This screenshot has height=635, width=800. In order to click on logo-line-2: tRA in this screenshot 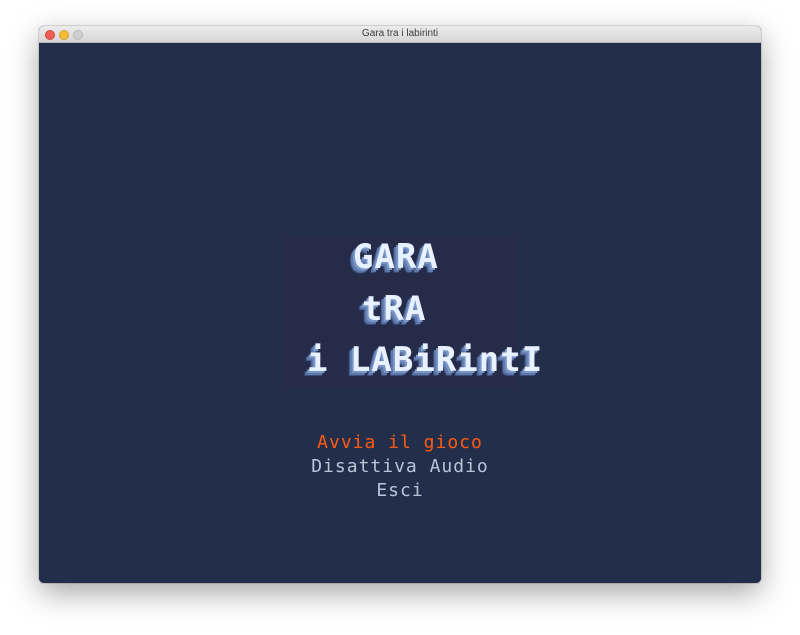, I will do `click(394, 309)`.